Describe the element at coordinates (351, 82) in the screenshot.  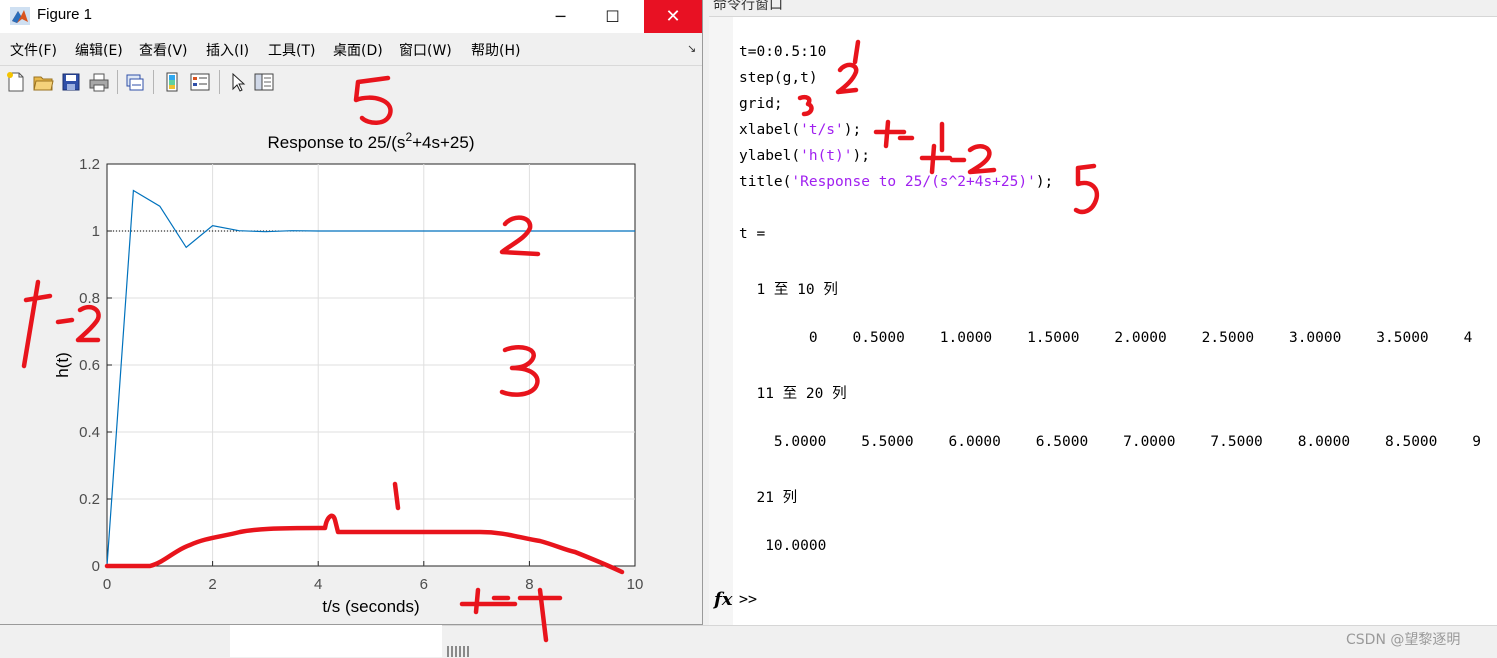
I see `figure-toolbar` at that location.